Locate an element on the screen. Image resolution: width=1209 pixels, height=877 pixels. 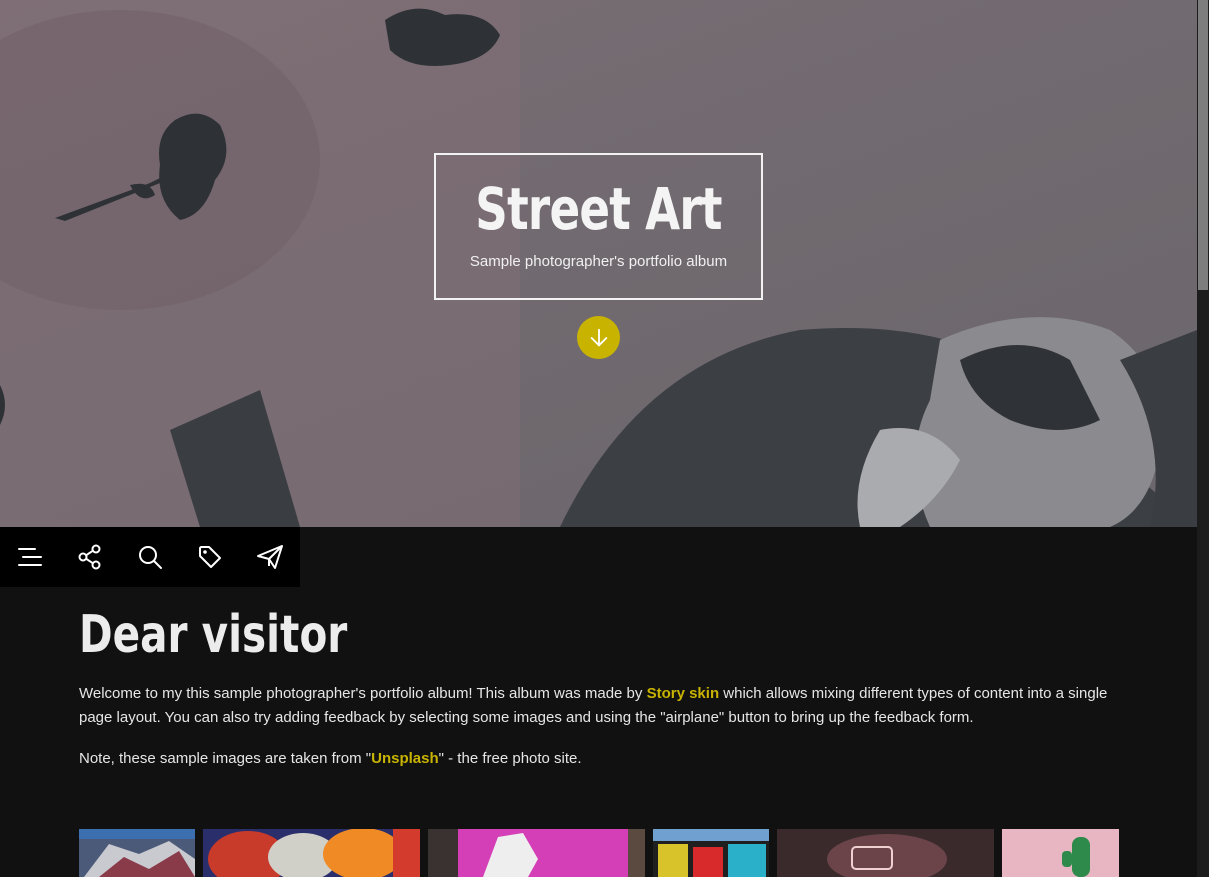
intro-heading: Dear visitor is located at coordinates (213, 635).